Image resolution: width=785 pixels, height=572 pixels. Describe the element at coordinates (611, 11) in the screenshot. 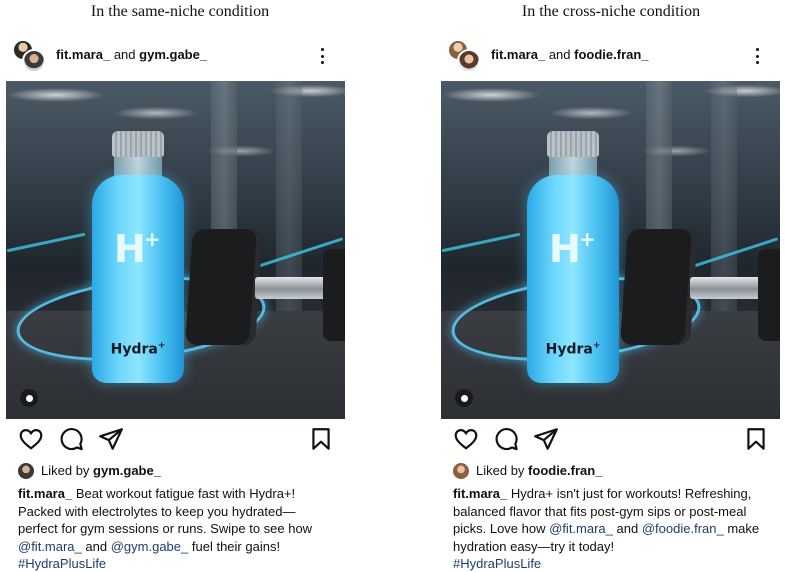

I see `condition-title-cross-niche: In the cross-niche condition` at that location.